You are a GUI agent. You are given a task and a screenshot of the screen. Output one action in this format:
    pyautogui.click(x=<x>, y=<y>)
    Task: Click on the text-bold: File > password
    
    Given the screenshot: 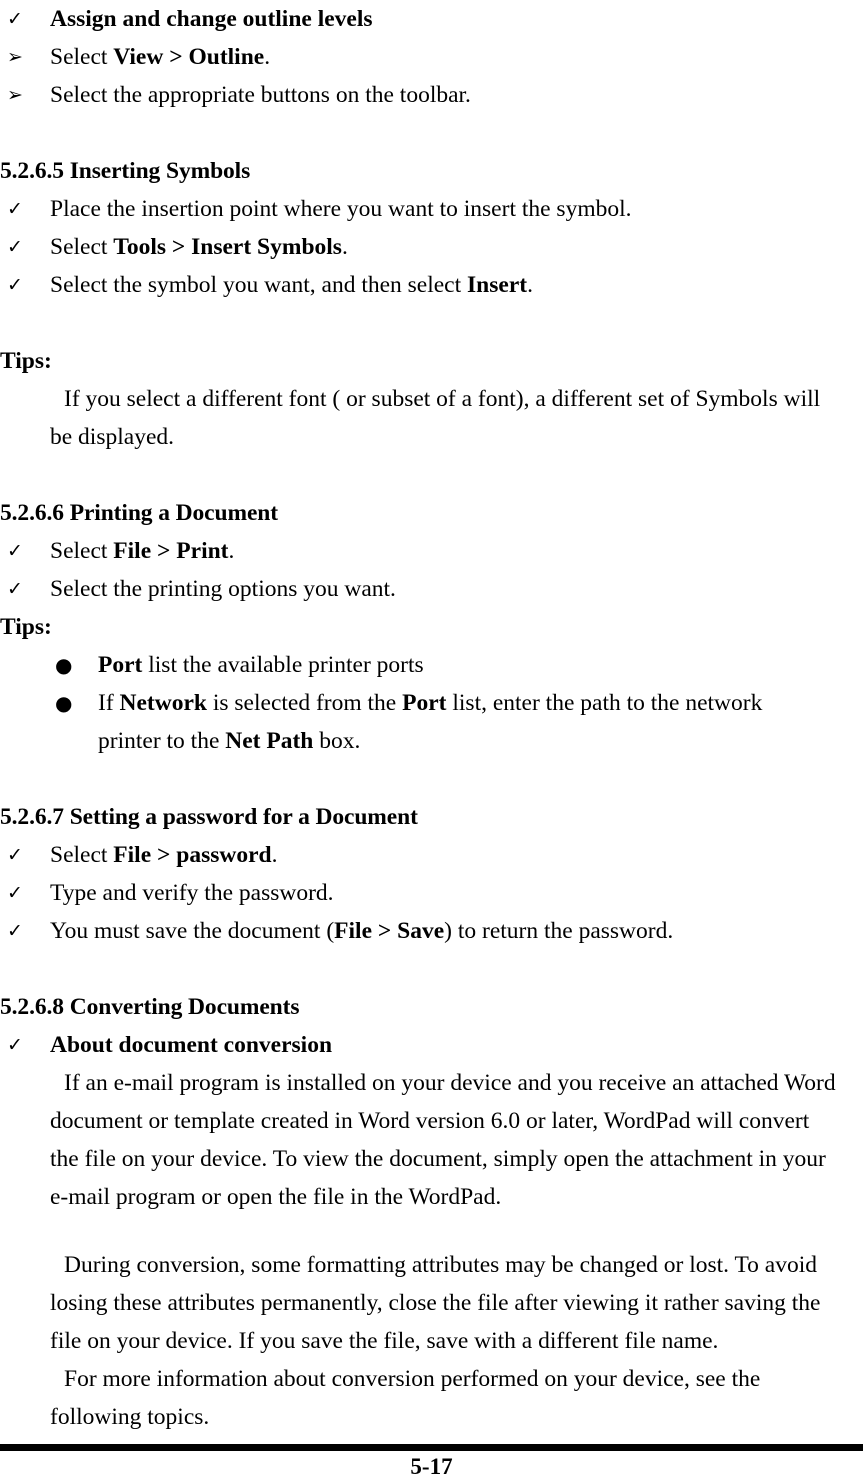 What is the action you would take?
    pyautogui.click(x=192, y=855)
    